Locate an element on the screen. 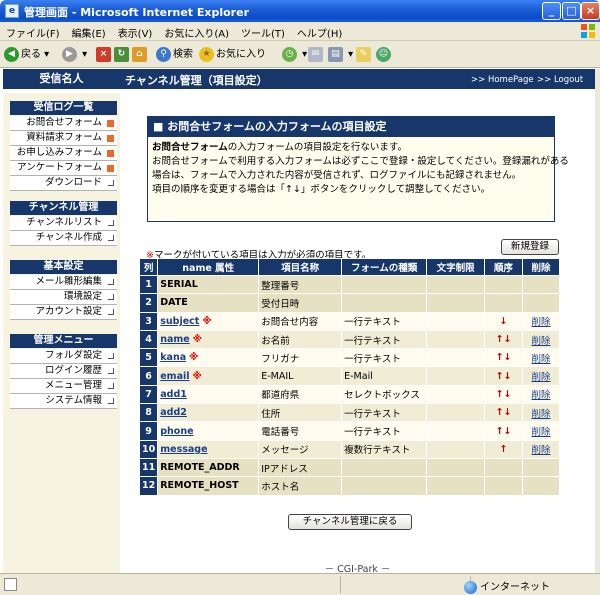 The height and width of the screenshot is (595, 600). row-number: 3 is located at coordinates (148, 321).